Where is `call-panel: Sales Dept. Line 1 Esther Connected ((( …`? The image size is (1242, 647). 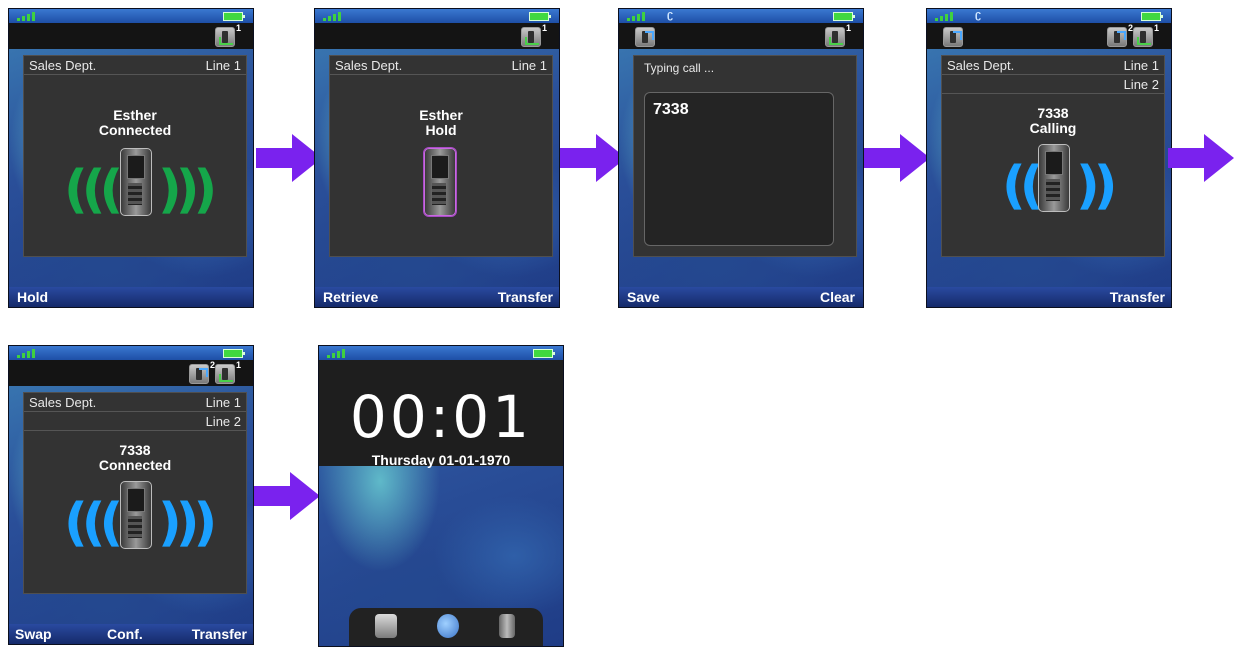
call-panel: Sales Dept. Line 1 Esther Connected ((( … is located at coordinates (135, 156).